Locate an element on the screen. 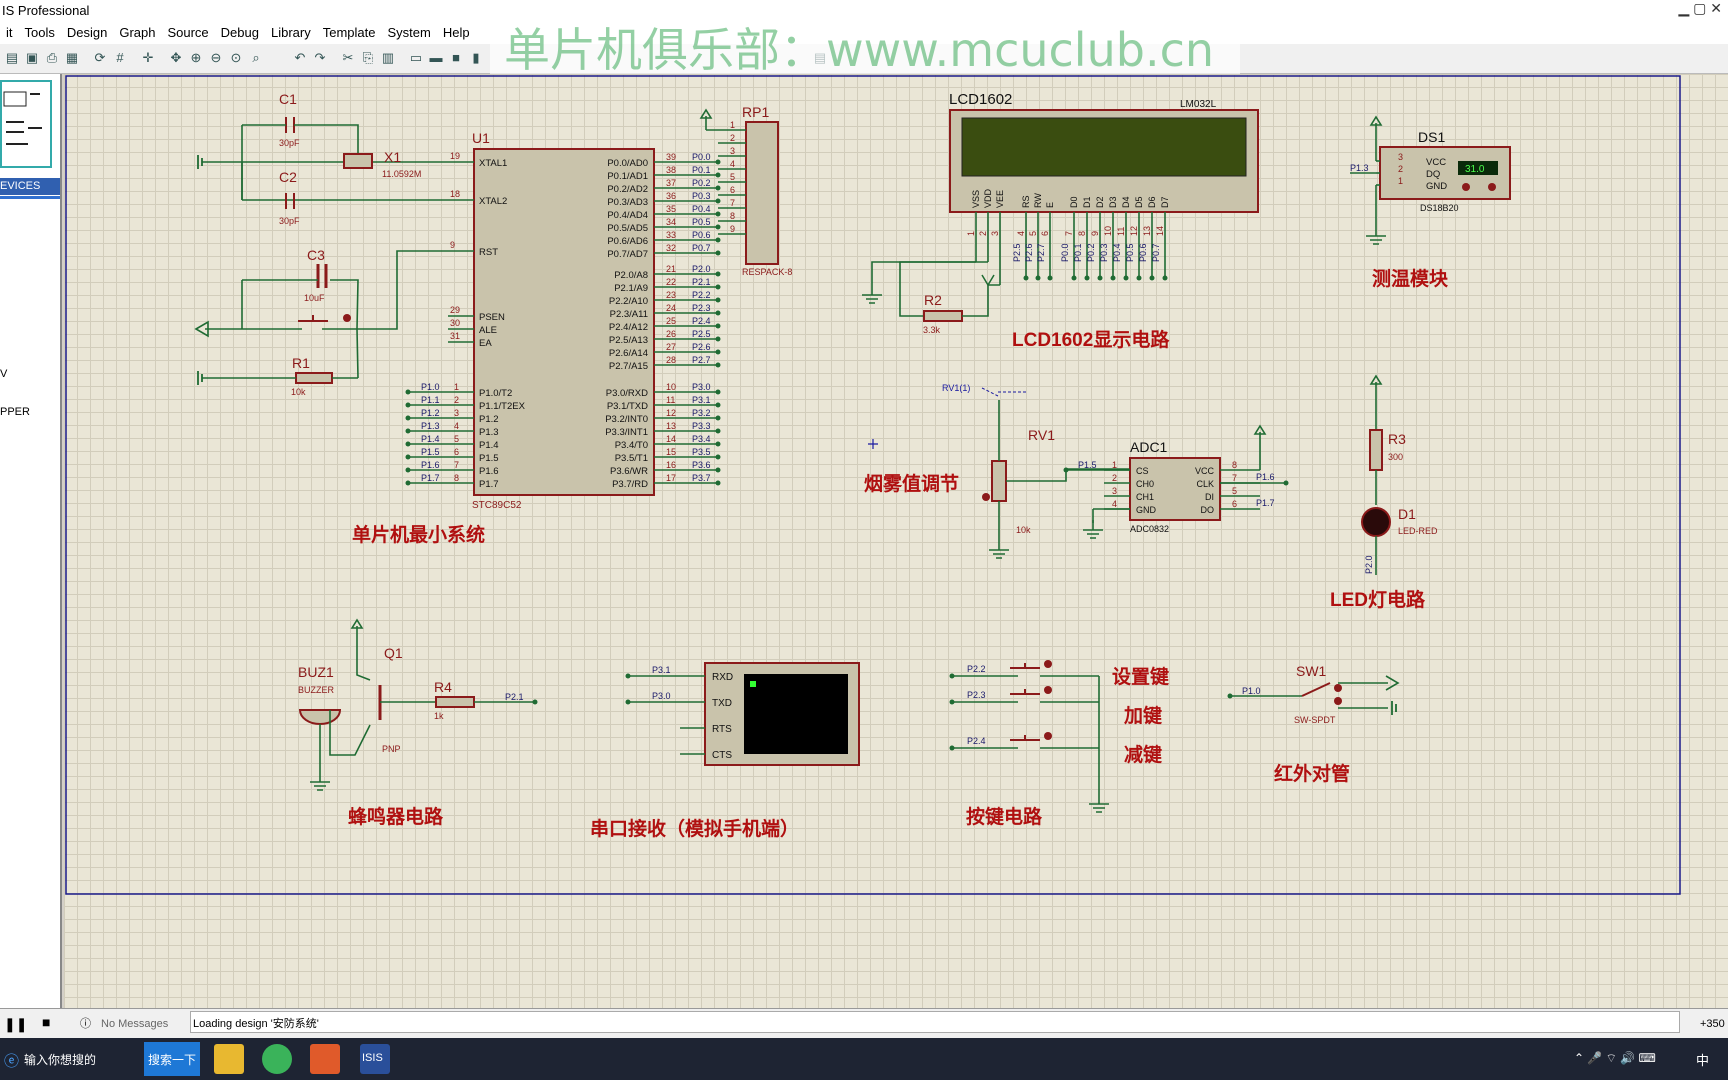  print-icon: ⎙ is located at coordinates (52, 58).